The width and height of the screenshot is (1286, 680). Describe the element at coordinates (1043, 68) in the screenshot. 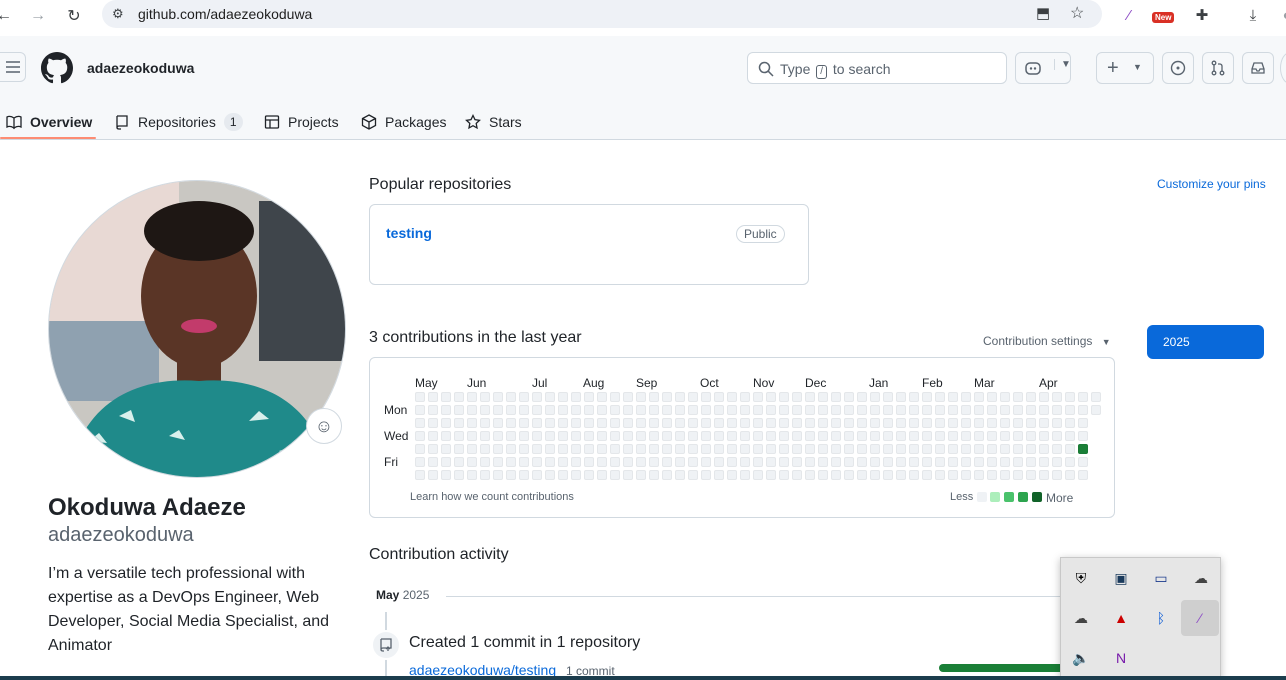

I see `copilot-button: ▼` at that location.